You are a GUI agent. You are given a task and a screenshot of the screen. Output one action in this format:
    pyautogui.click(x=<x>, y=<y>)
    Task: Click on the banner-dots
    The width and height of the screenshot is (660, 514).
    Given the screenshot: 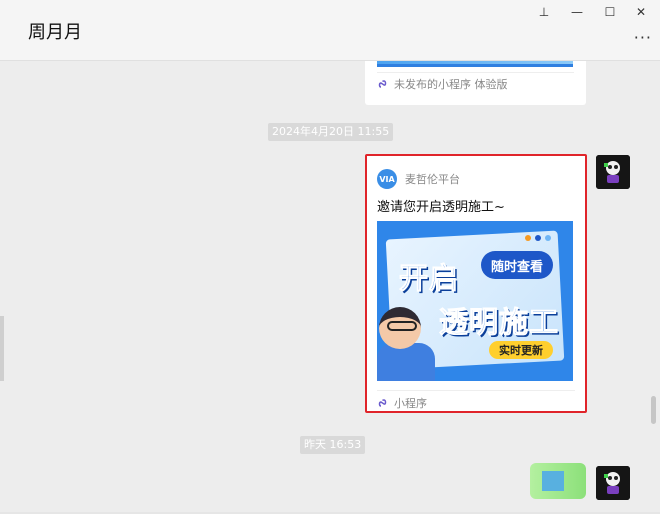 What is the action you would take?
    pyautogui.click(x=538, y=238)
    